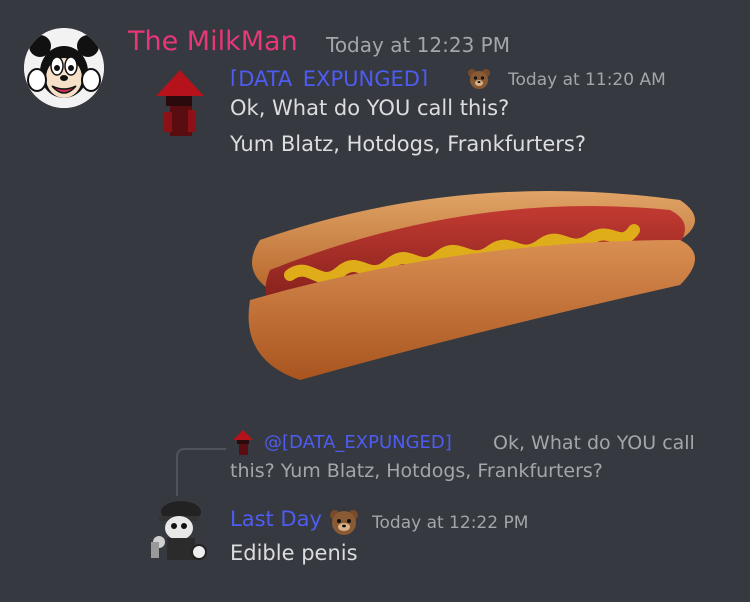 The height and width of the screenshot is (602, 750). Describe the element at coordinates (294, 553) in the screenshot. I see `message-text: Edible penis` at that location.